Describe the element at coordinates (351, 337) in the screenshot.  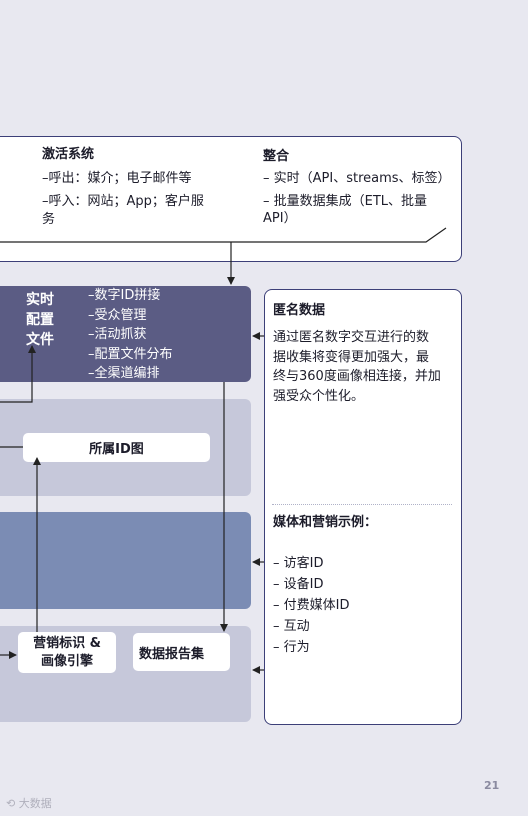
I see `anonymous-line: 通过匿名数字交互进行的数` at that location.